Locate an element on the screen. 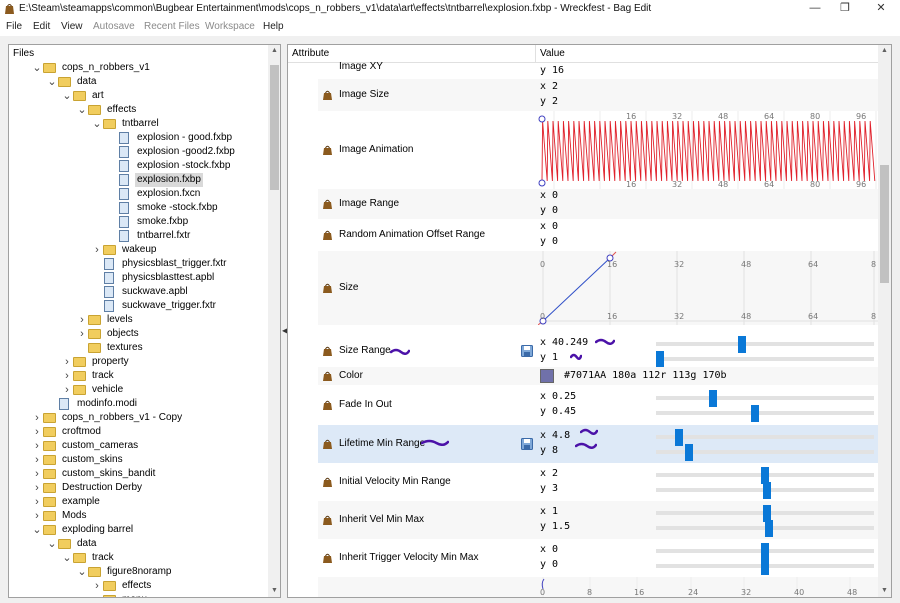 The height and width of the screenshot is (603, 900). component-value-y: y 1 is located at coordinates (549, 357).